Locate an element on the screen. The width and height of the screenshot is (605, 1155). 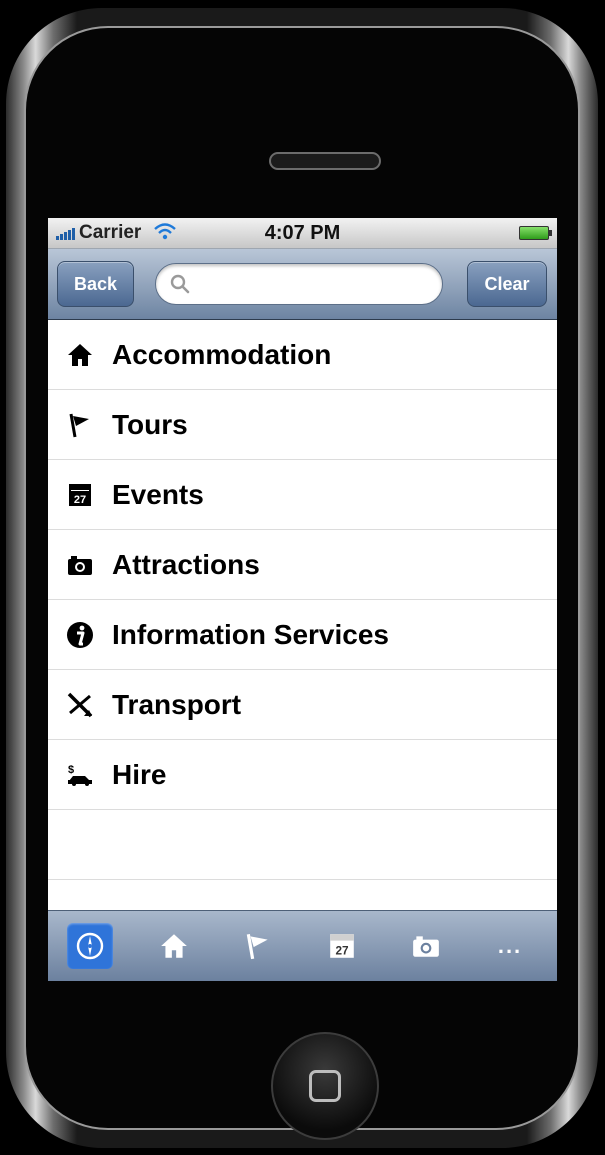
list-item-label: Information Services is located at coordinates (250, 634).